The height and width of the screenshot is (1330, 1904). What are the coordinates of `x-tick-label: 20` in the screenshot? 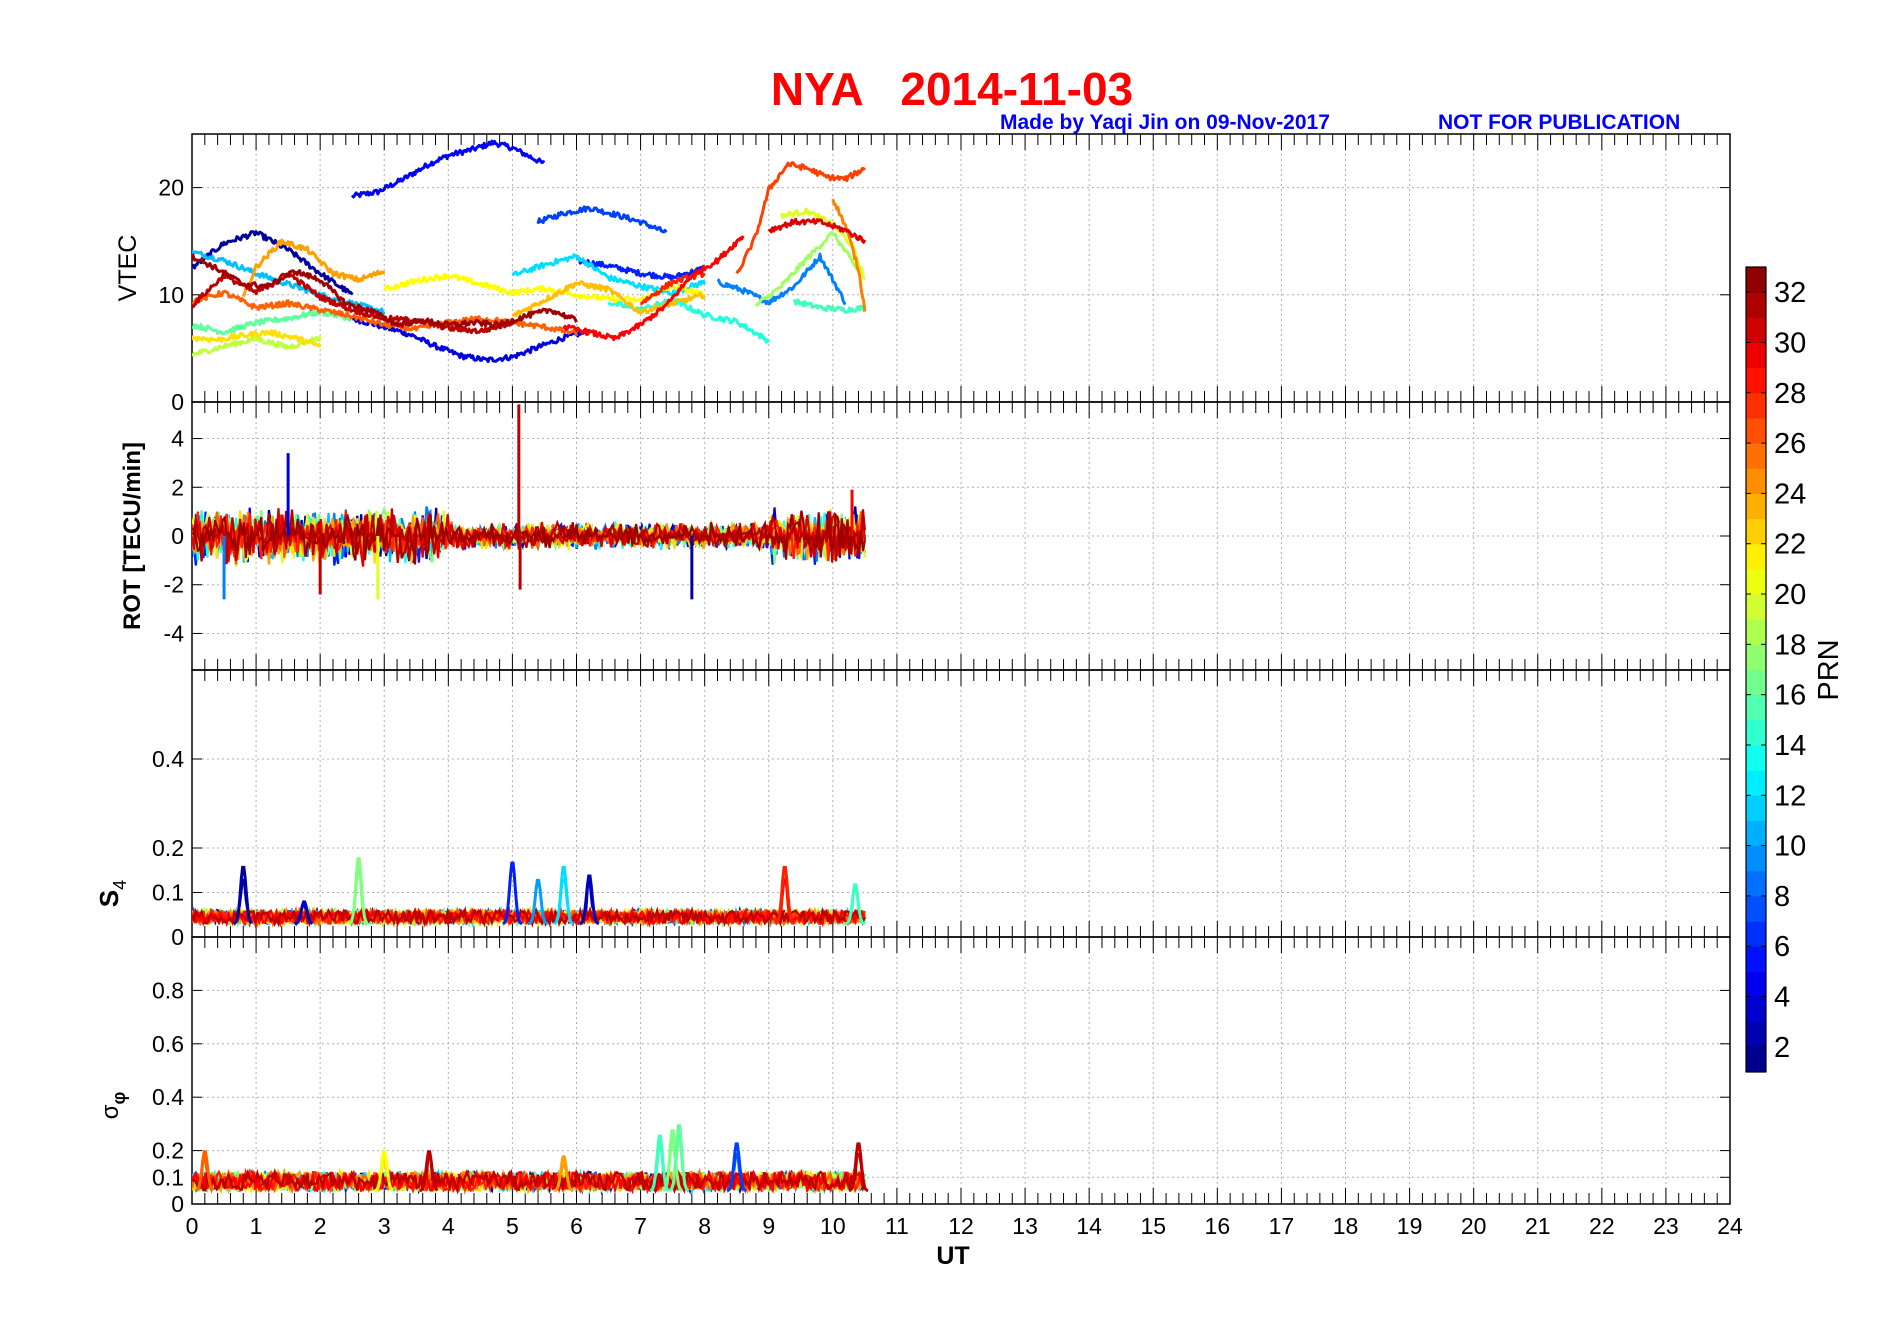 It's located at (1474, 1226).